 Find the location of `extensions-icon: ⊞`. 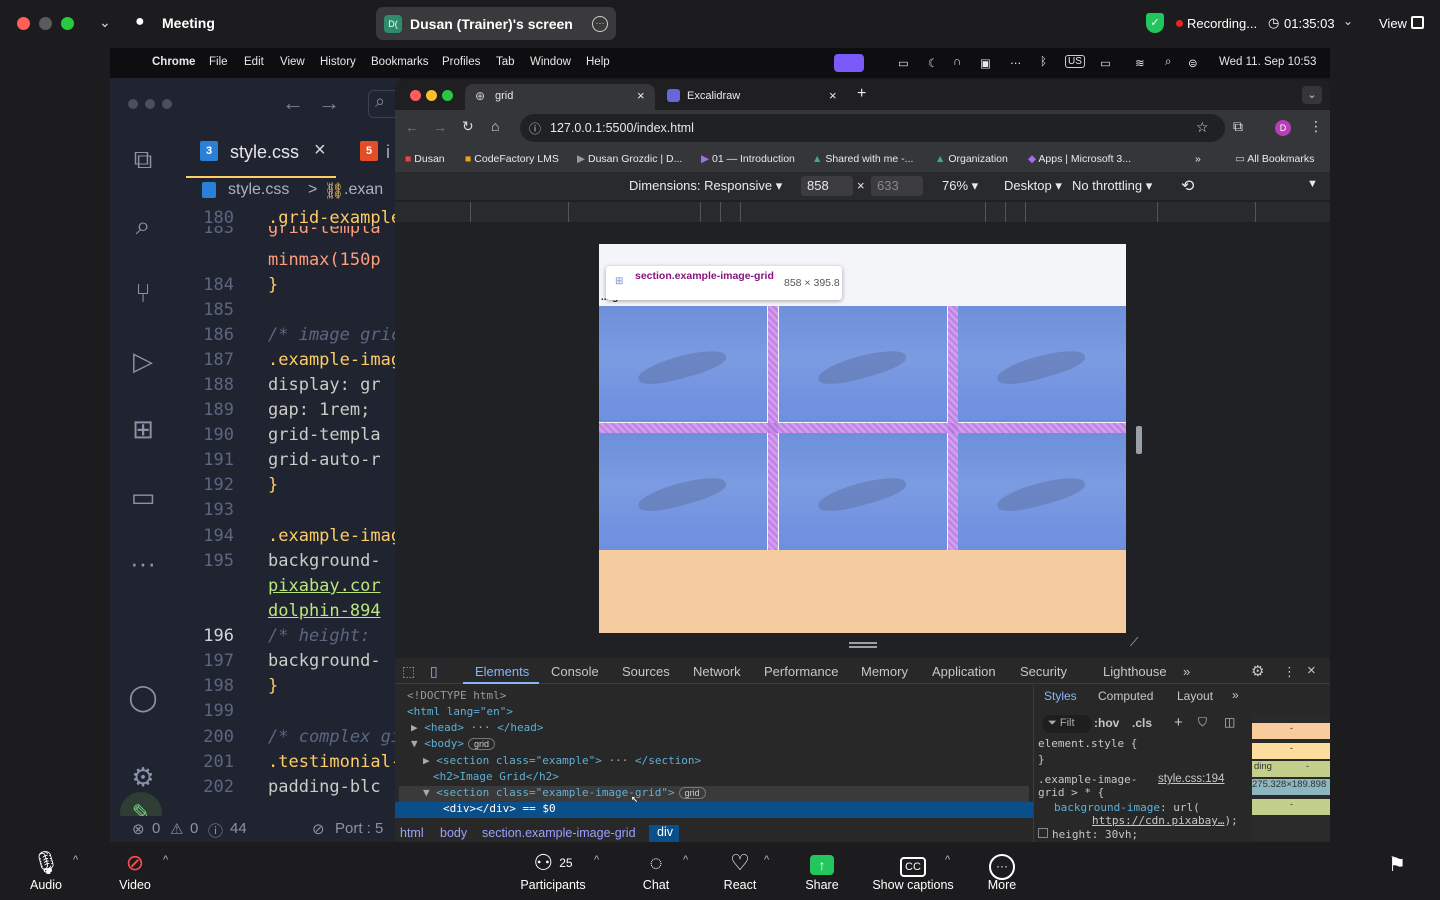

extensions-icon: ⊞ is located at coordinates (143, 429).